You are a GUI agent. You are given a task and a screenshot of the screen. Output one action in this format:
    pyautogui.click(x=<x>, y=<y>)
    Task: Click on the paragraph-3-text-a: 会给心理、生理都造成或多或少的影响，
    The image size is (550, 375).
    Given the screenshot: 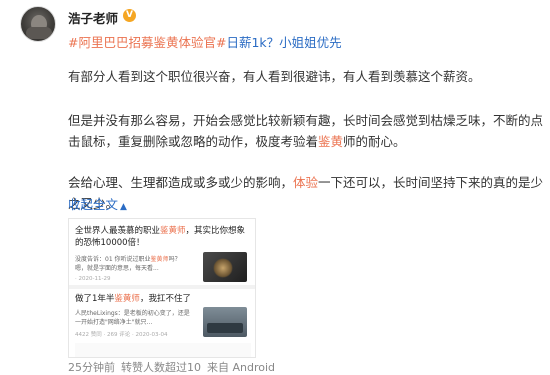 What is the action you would take?
    pyautogui.click(x=181, y=182)
    